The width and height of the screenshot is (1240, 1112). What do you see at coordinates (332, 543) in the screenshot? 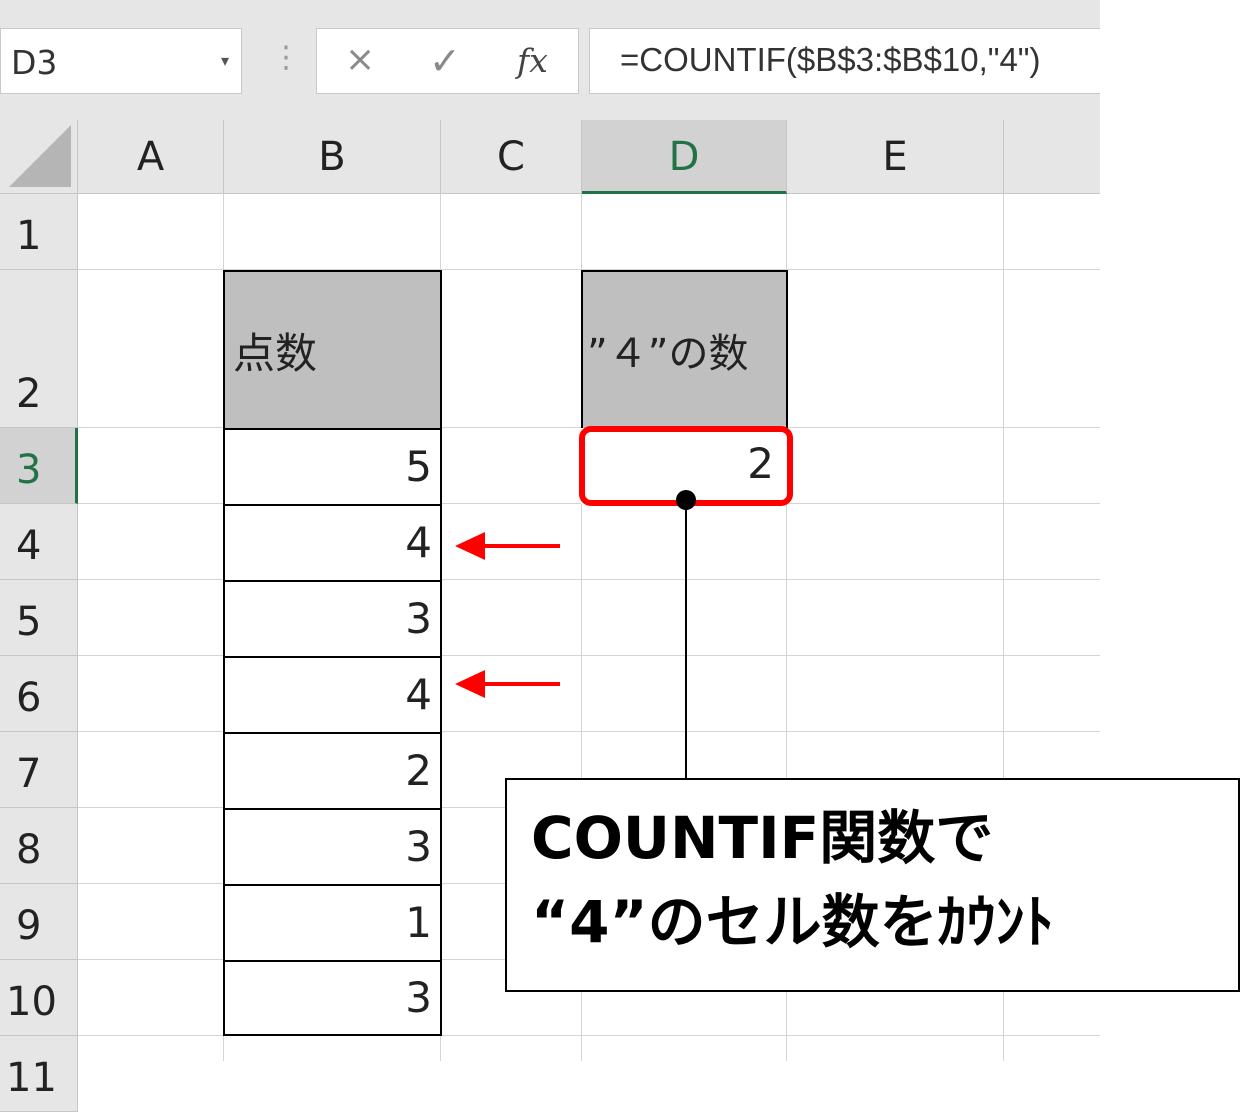
I see `score-cell-b4: 4` at bounding box center [332, 543].